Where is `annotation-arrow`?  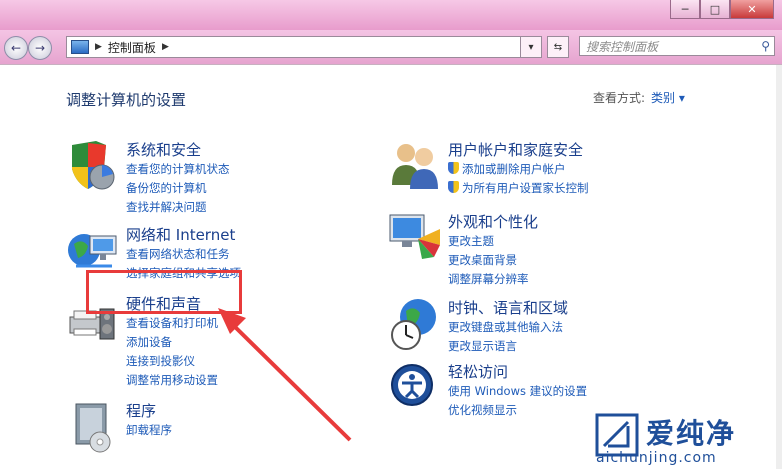
annotation-arrow is located at coordinates (285, 375).